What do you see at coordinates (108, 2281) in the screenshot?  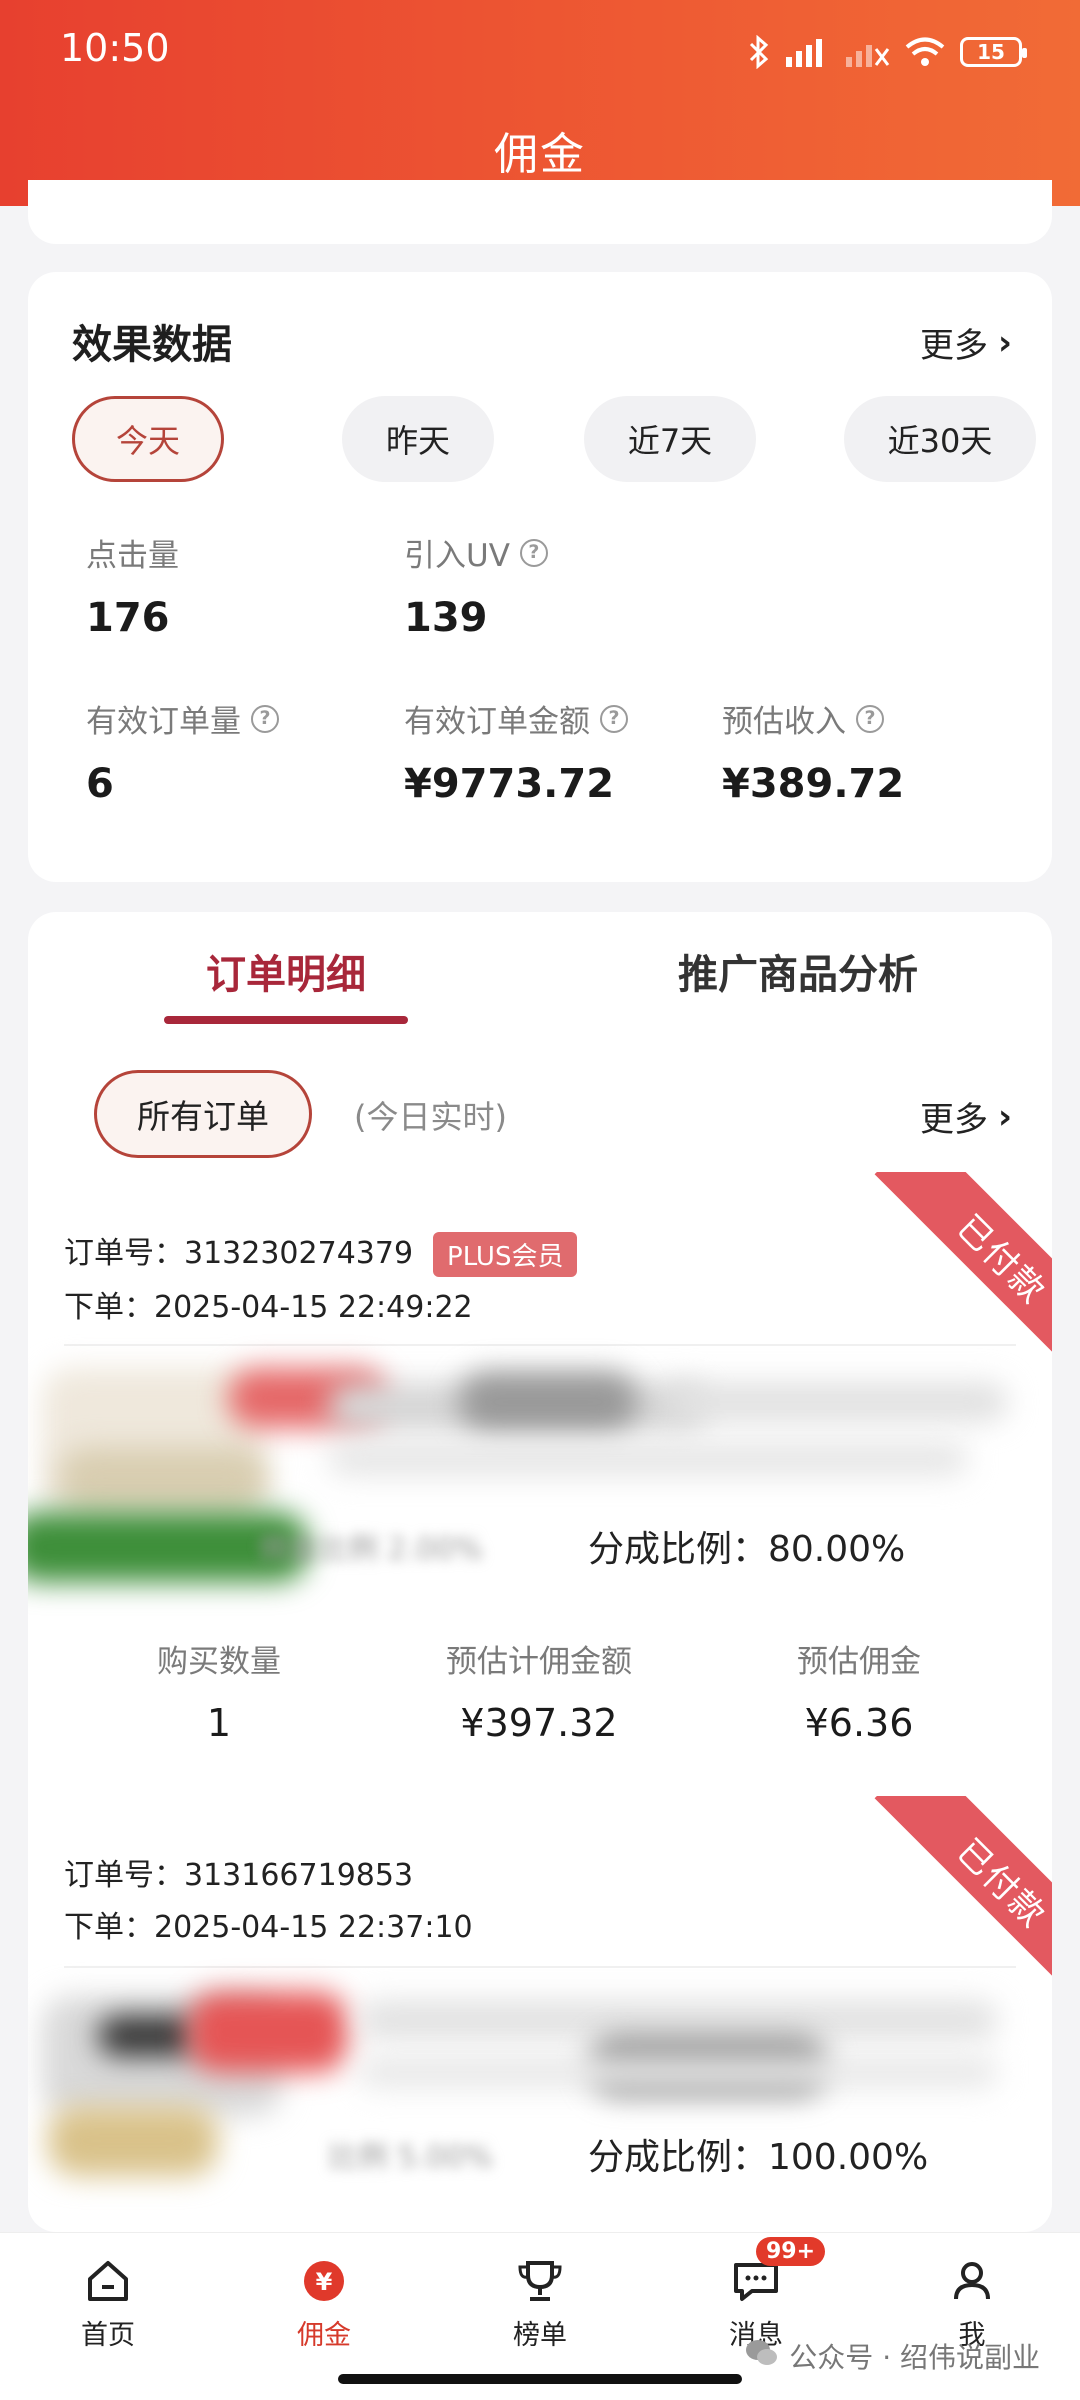 I see `home-icon` at bounding box center [108, 2281].